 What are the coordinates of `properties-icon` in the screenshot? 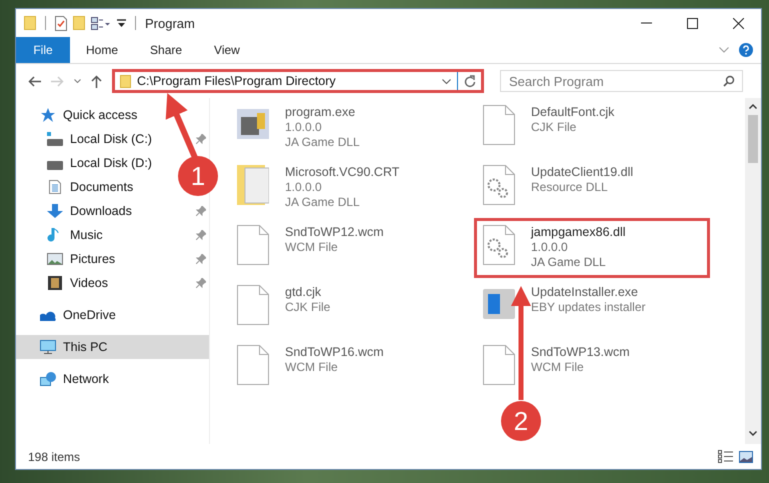 It's located at (61, 23).